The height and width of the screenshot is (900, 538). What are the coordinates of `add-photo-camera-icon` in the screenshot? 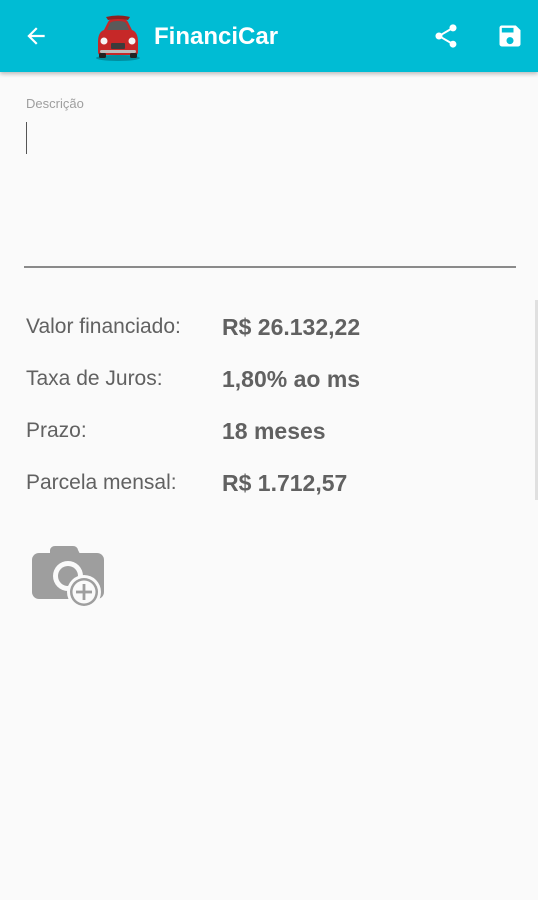 It's located at (68, 577).